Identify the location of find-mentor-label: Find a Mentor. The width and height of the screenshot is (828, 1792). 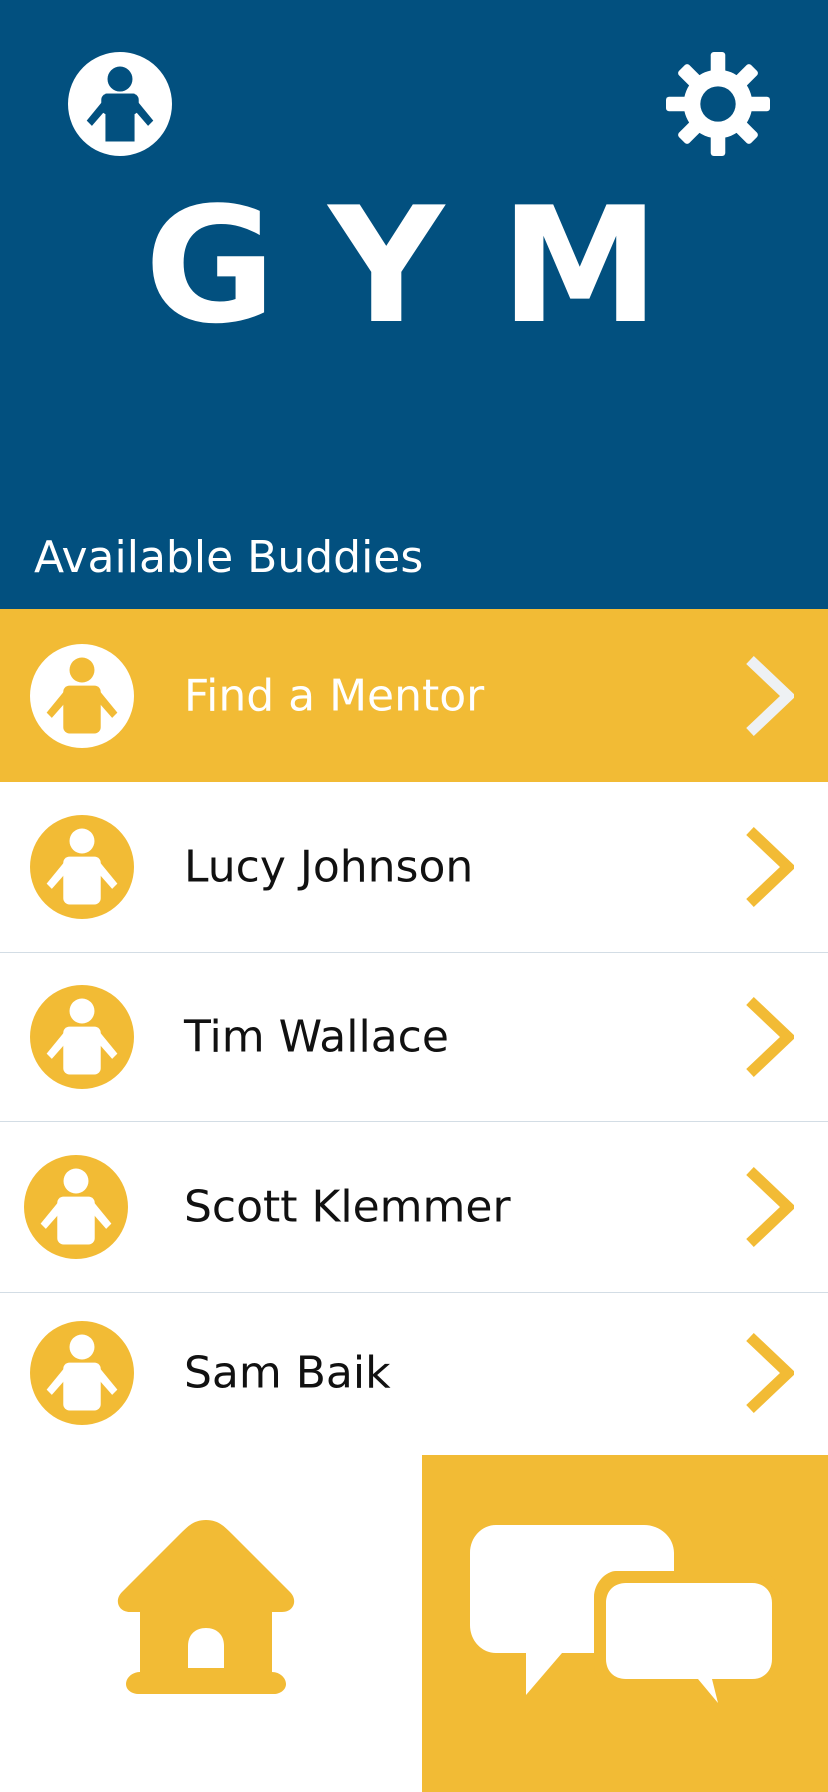
(334, 695).